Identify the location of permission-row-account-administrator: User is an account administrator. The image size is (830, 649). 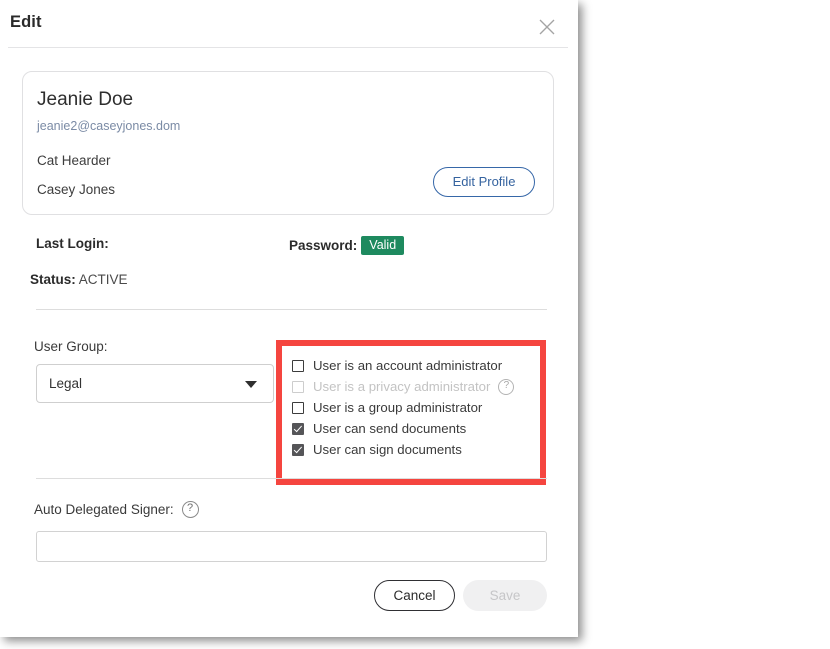
(403, 365).